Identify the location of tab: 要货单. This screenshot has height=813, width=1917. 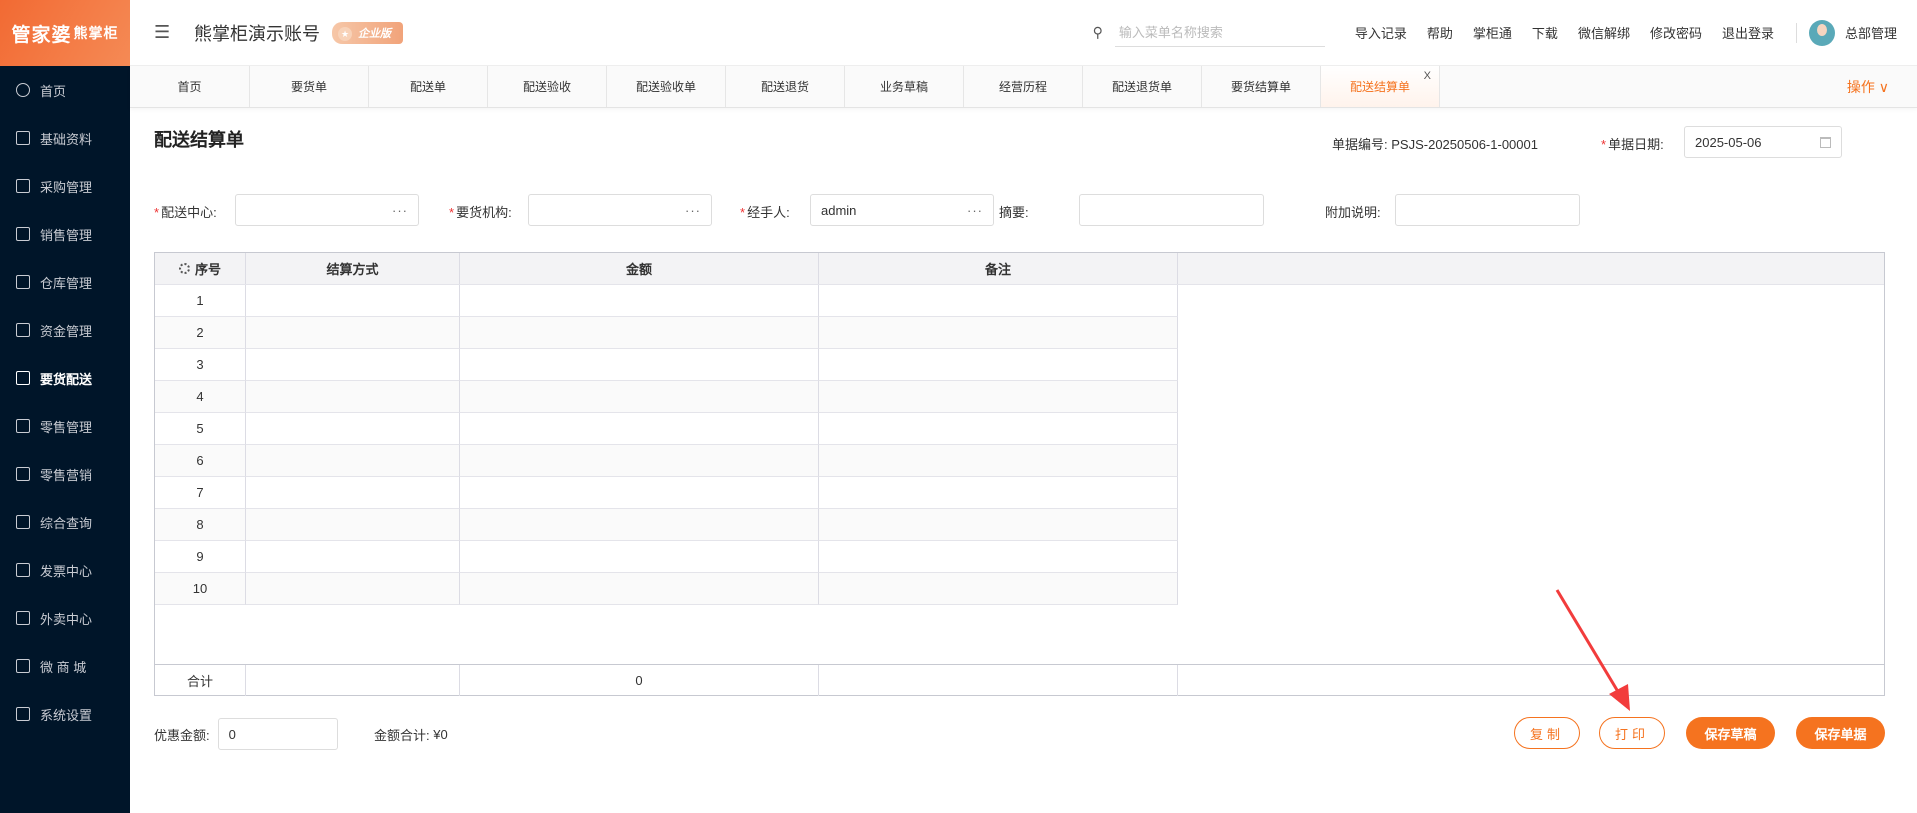
(309, 86).